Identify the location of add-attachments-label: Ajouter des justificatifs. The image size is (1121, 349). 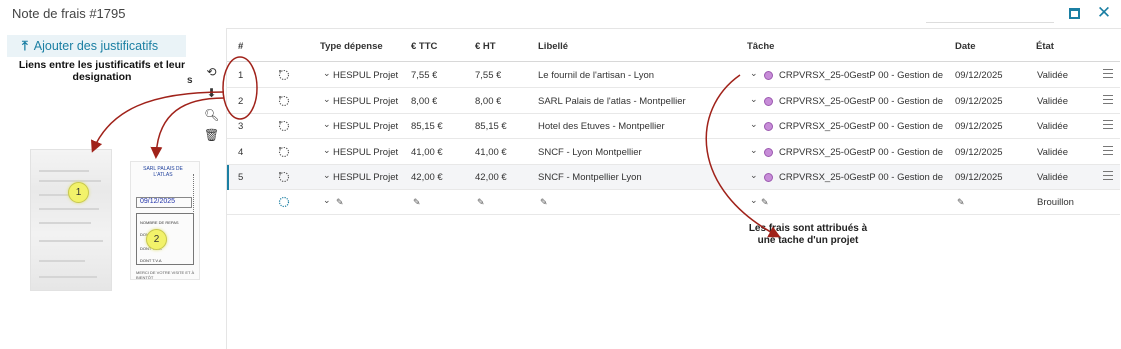
(96, 46).